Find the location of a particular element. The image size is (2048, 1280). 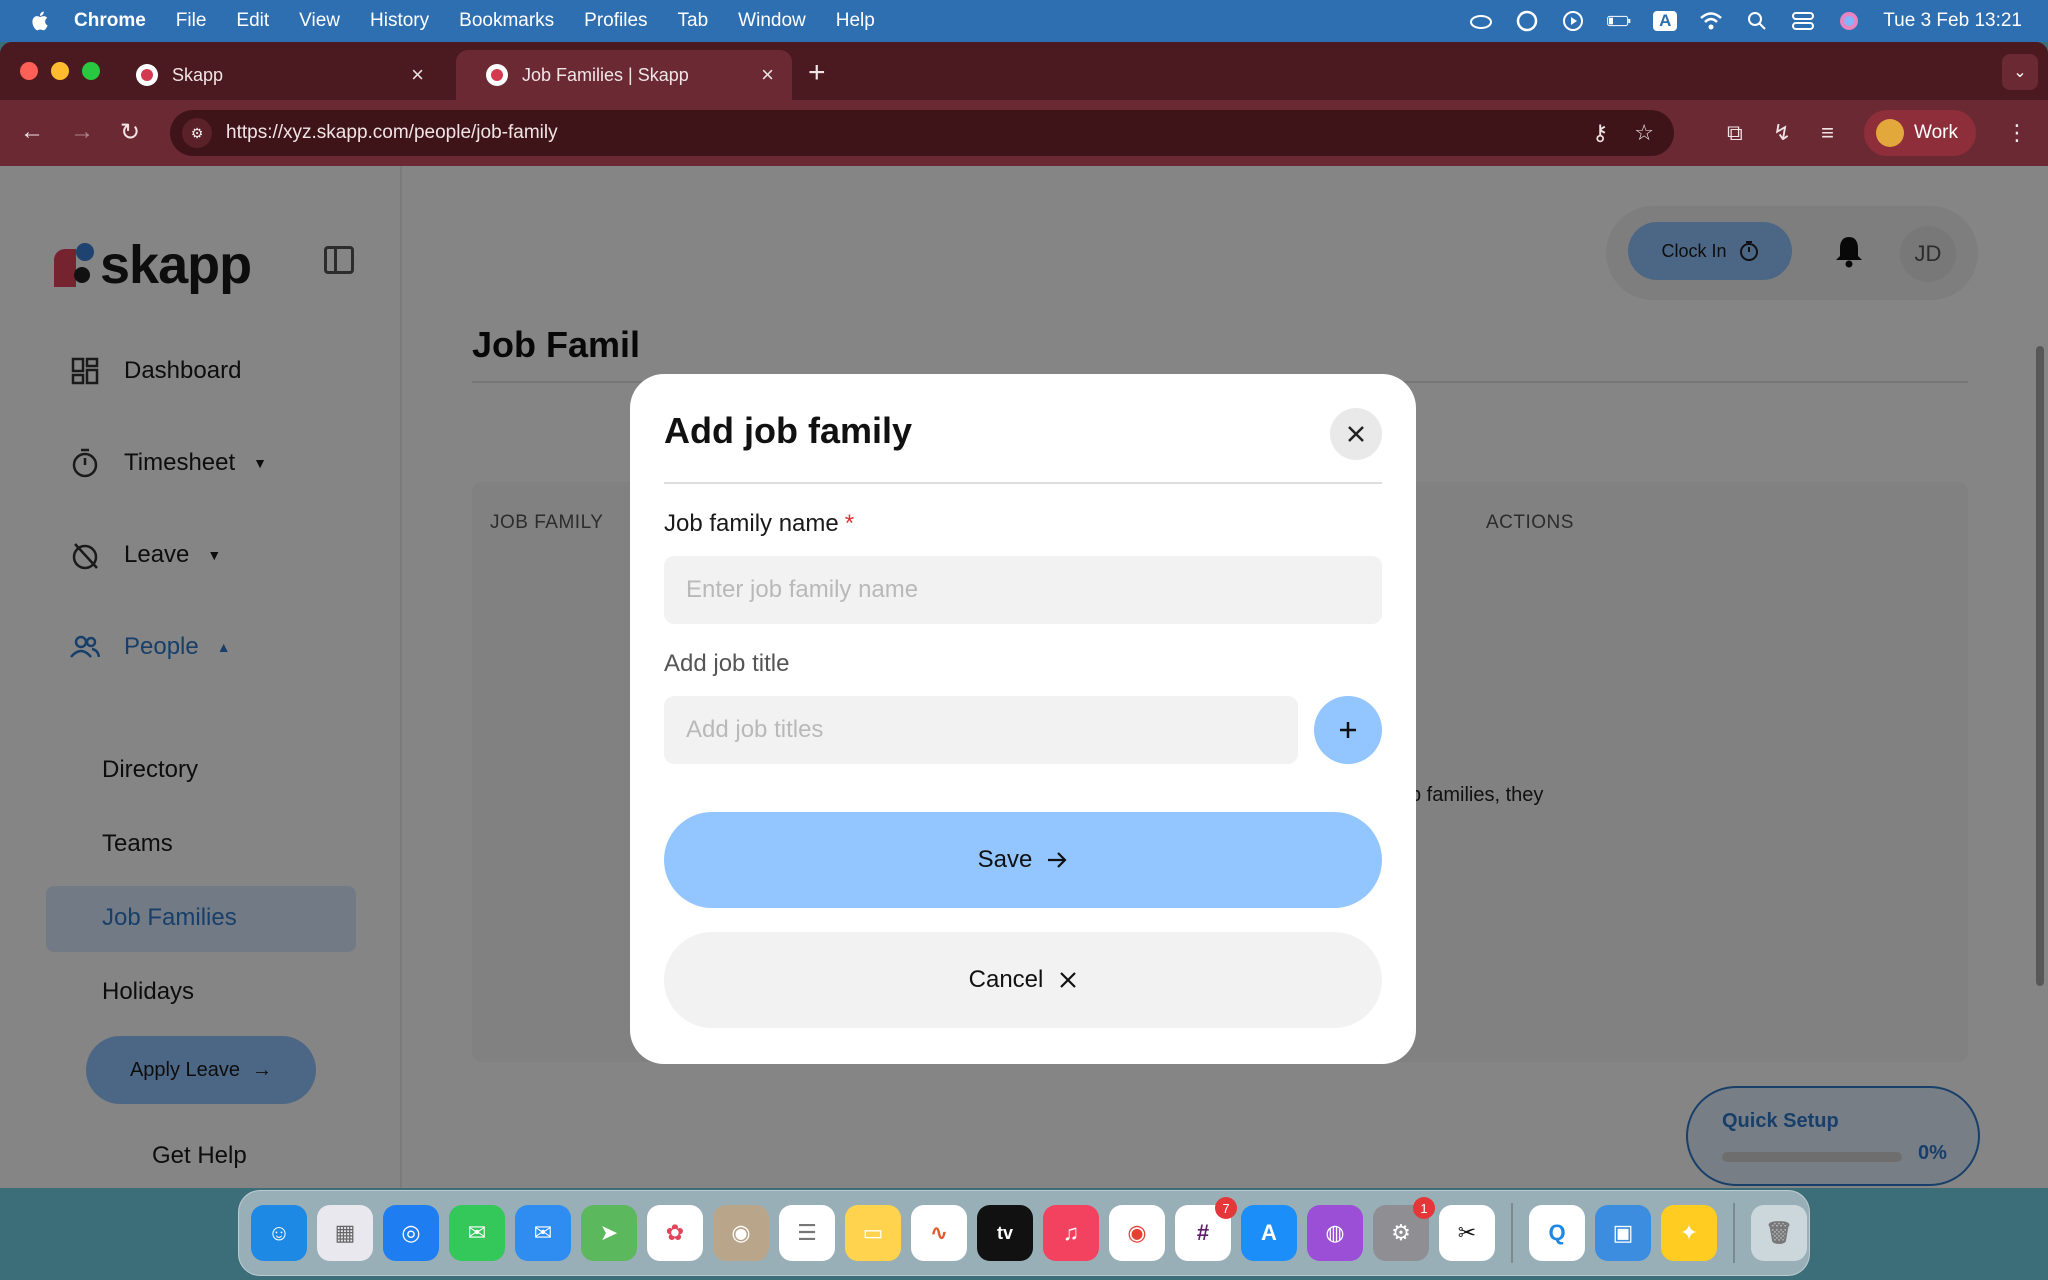

menubar-clock: Tue 3 Feb 13:21 is located at coordinates (1952, 21).